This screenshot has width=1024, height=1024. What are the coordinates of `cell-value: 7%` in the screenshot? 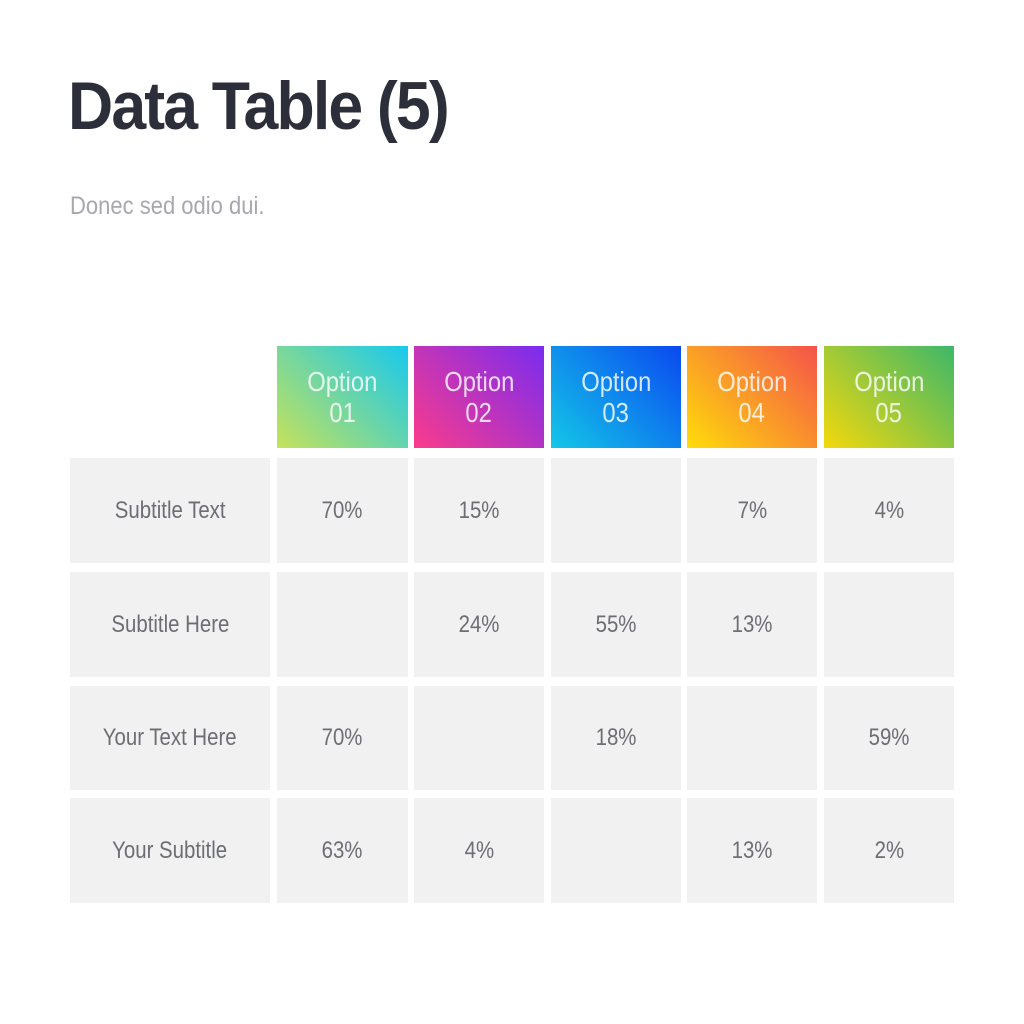 It's located at (752, 510).